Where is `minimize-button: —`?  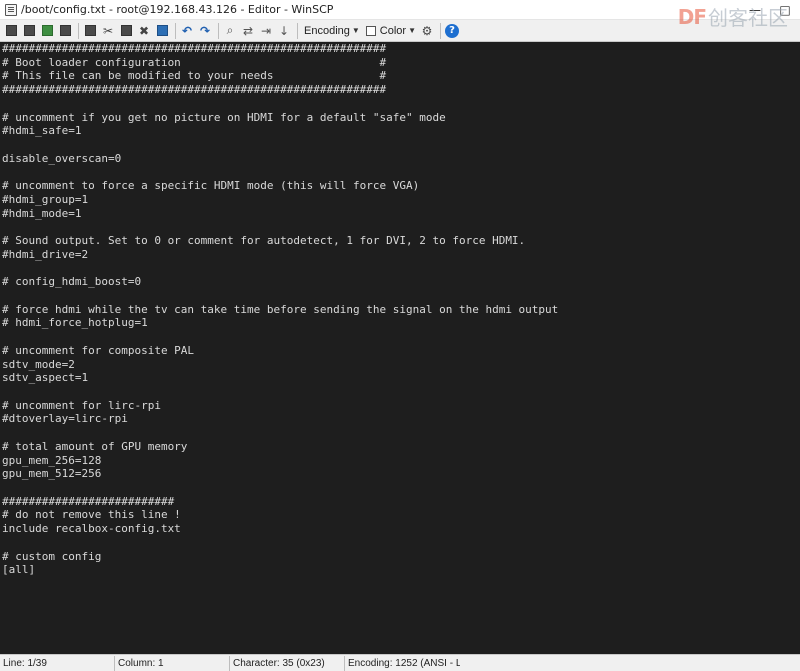
minimize-button: — is located at coordinates (755, 10).